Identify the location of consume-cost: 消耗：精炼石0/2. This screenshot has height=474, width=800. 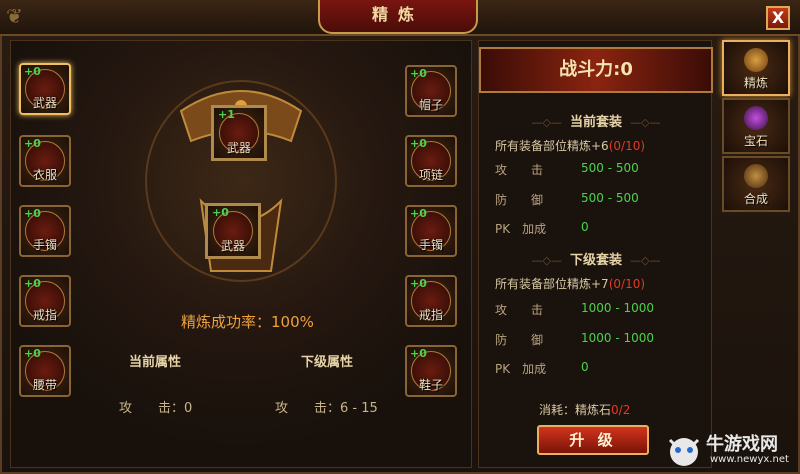
(584, 409).